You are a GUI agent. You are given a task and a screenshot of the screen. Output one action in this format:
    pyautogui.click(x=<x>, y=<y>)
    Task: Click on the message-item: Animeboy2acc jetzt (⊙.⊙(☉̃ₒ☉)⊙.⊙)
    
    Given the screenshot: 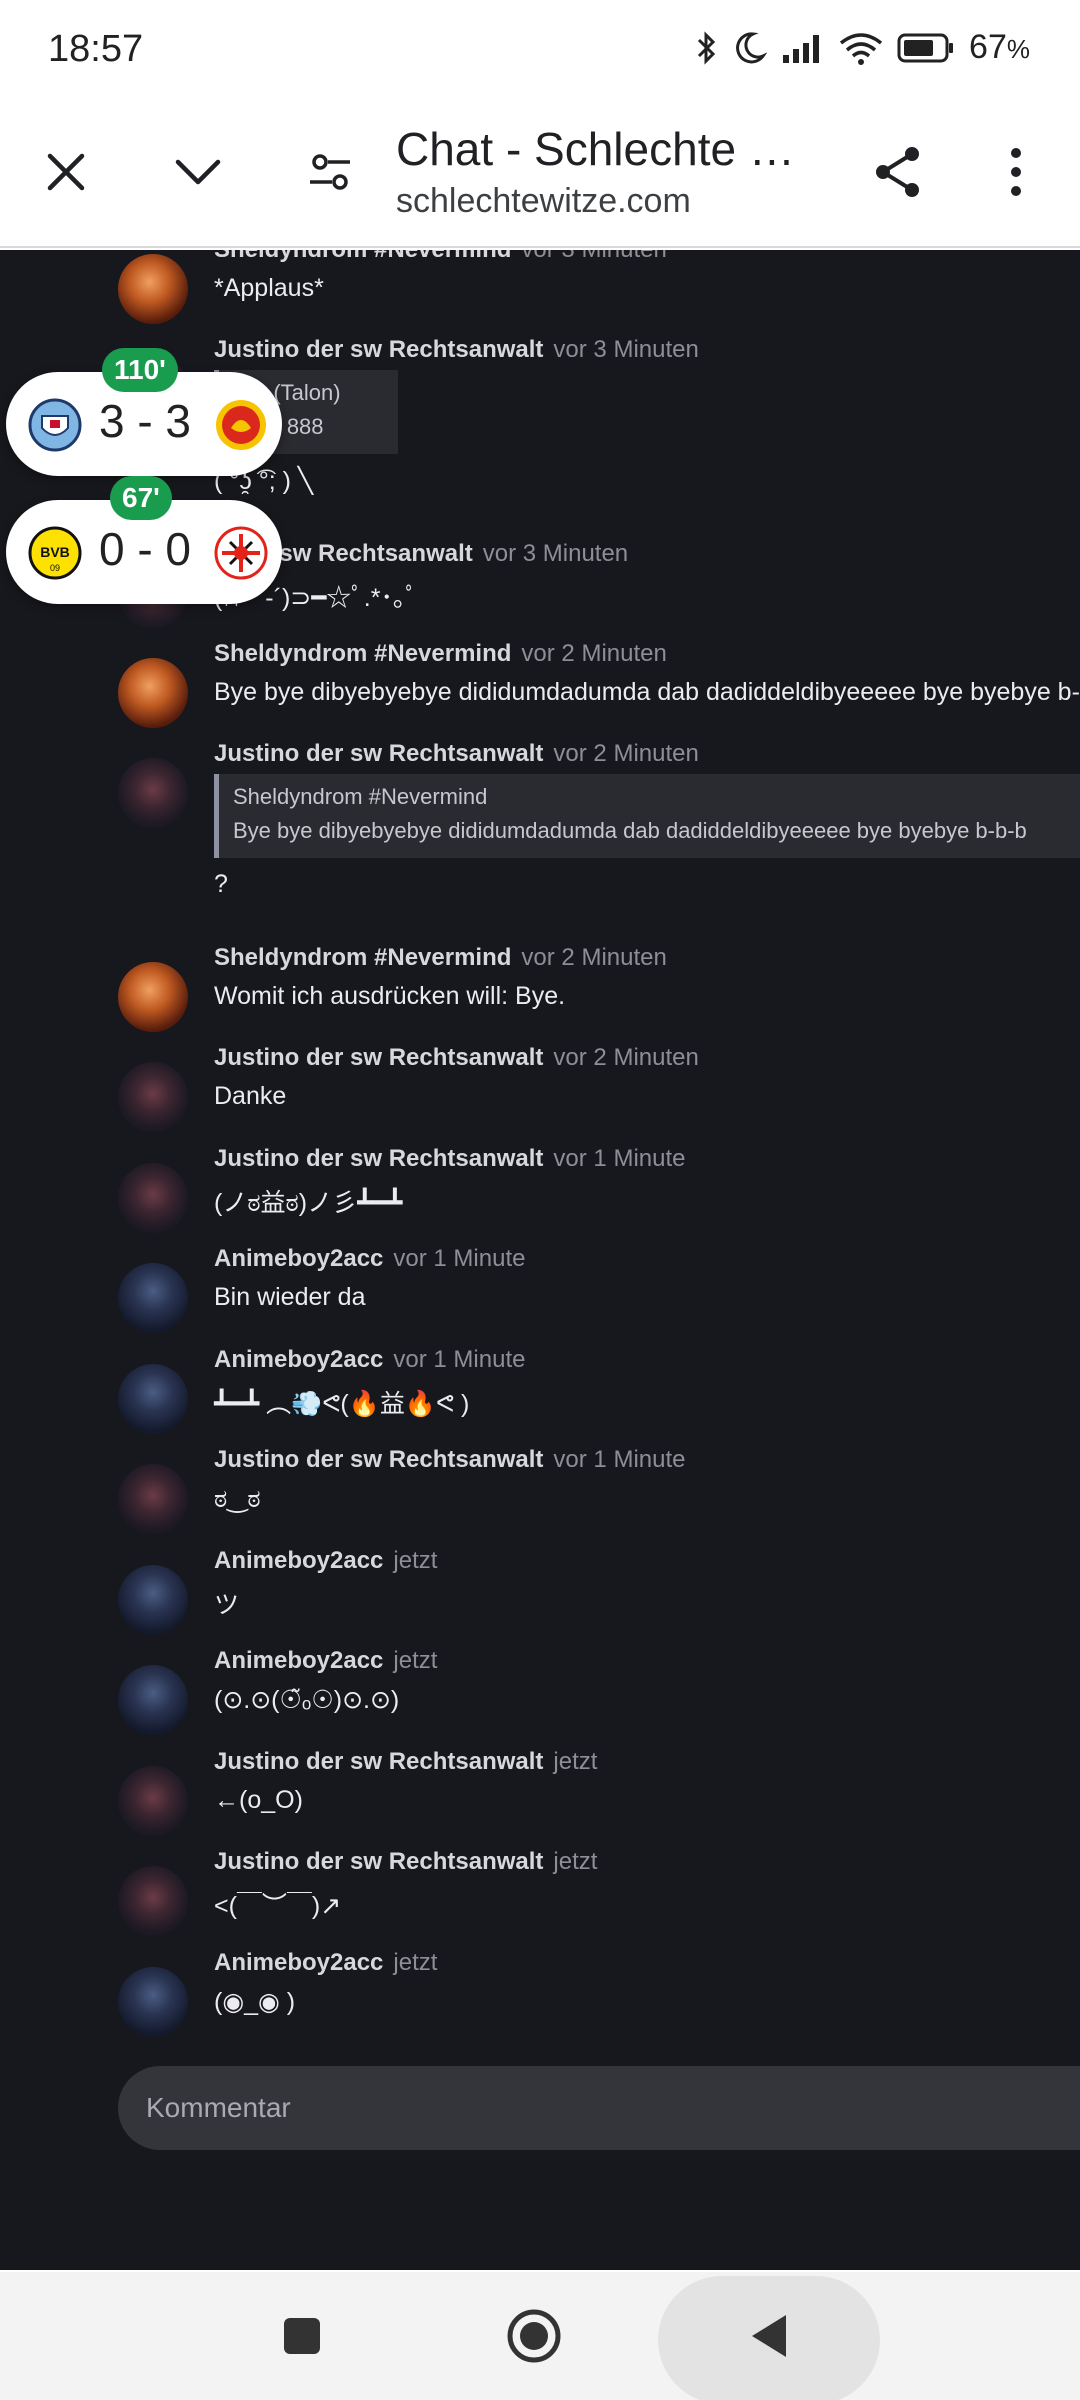 What is the action you would take?
    pyautogui.click(x=540, y=1697)
    